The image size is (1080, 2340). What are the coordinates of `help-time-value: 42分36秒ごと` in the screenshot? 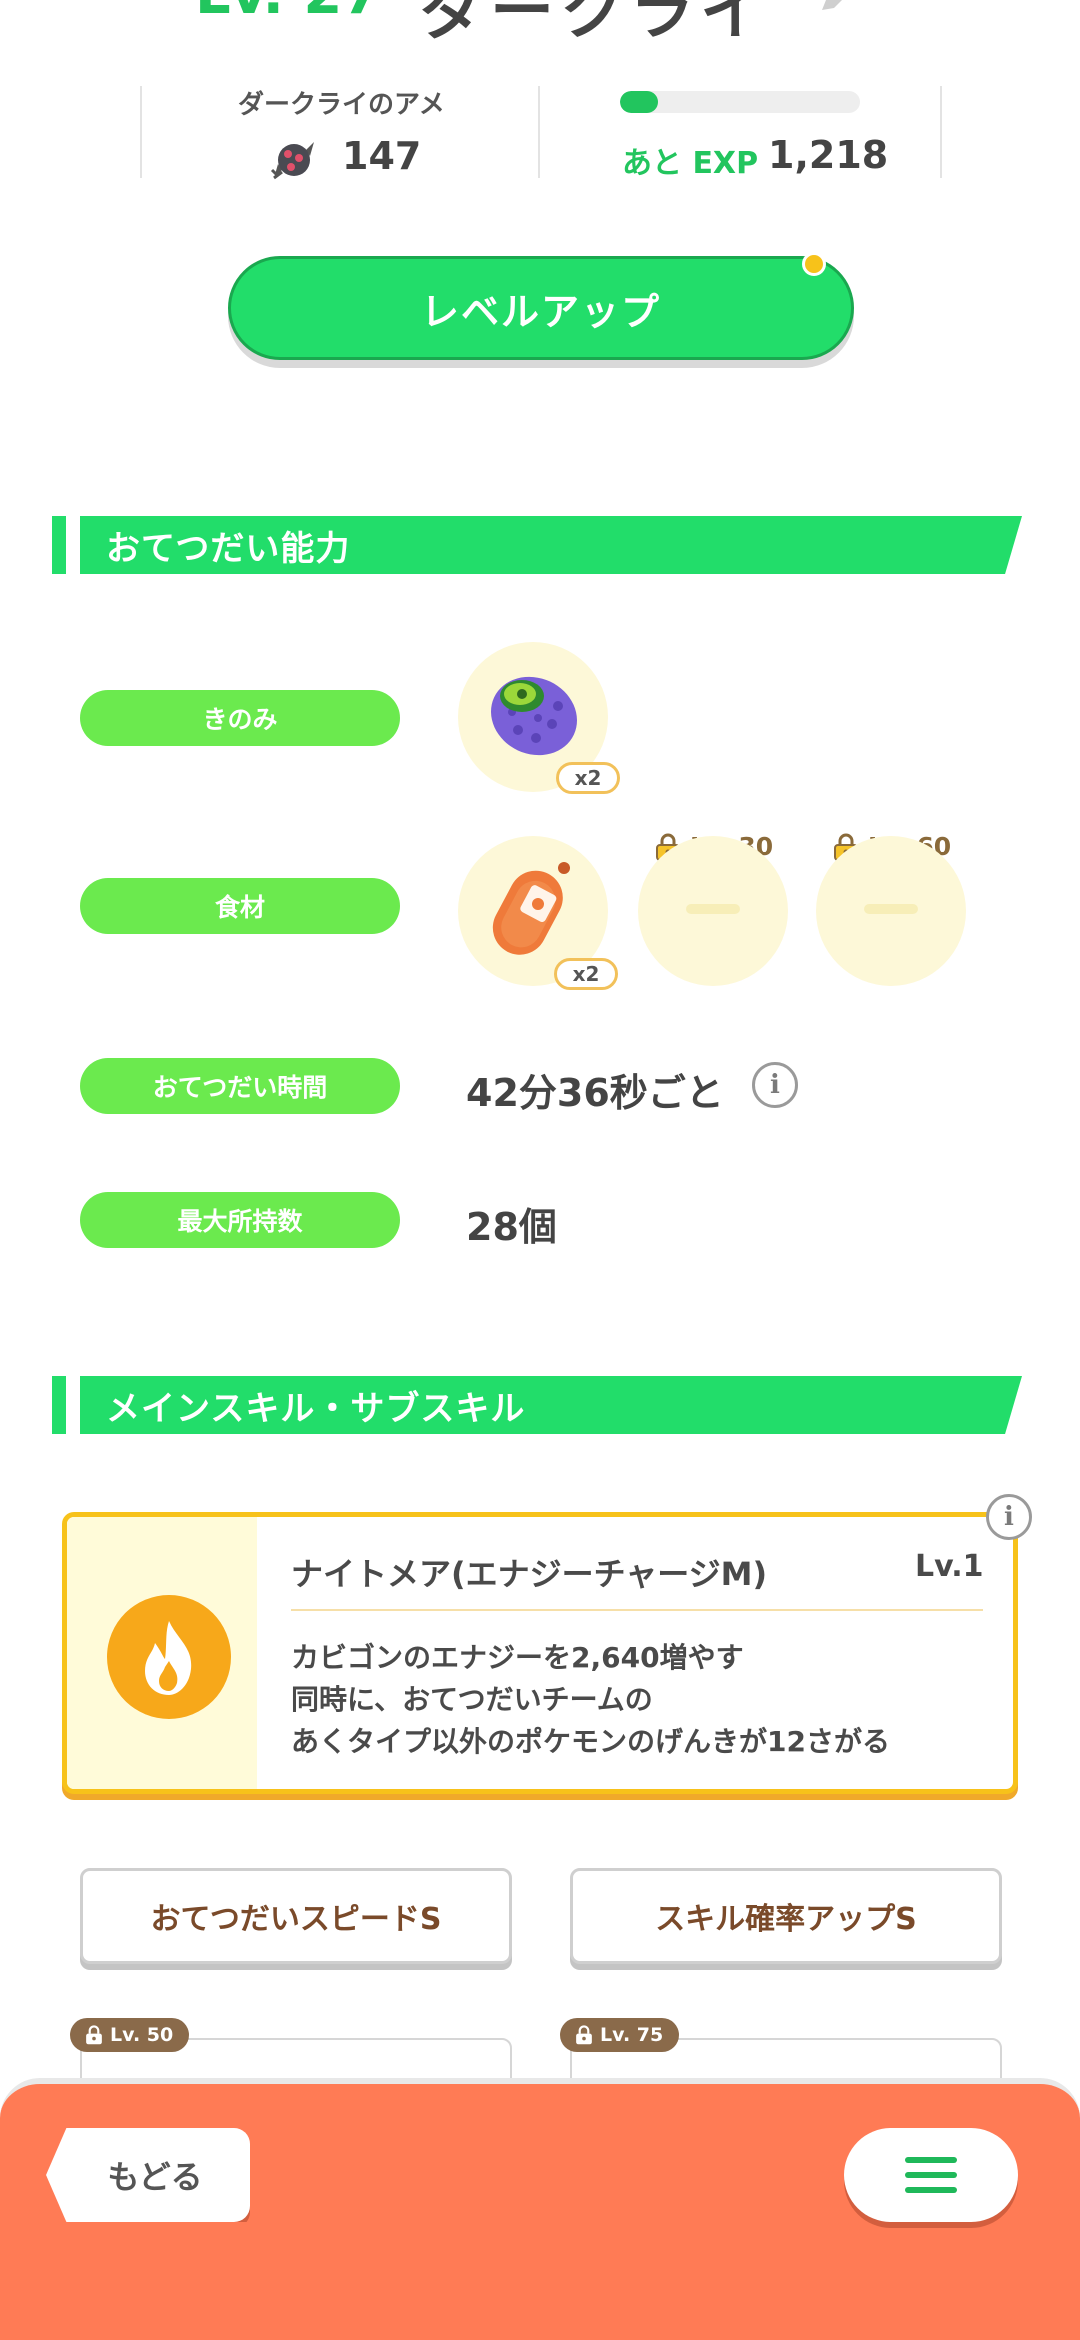 It's located at (595, 1093).